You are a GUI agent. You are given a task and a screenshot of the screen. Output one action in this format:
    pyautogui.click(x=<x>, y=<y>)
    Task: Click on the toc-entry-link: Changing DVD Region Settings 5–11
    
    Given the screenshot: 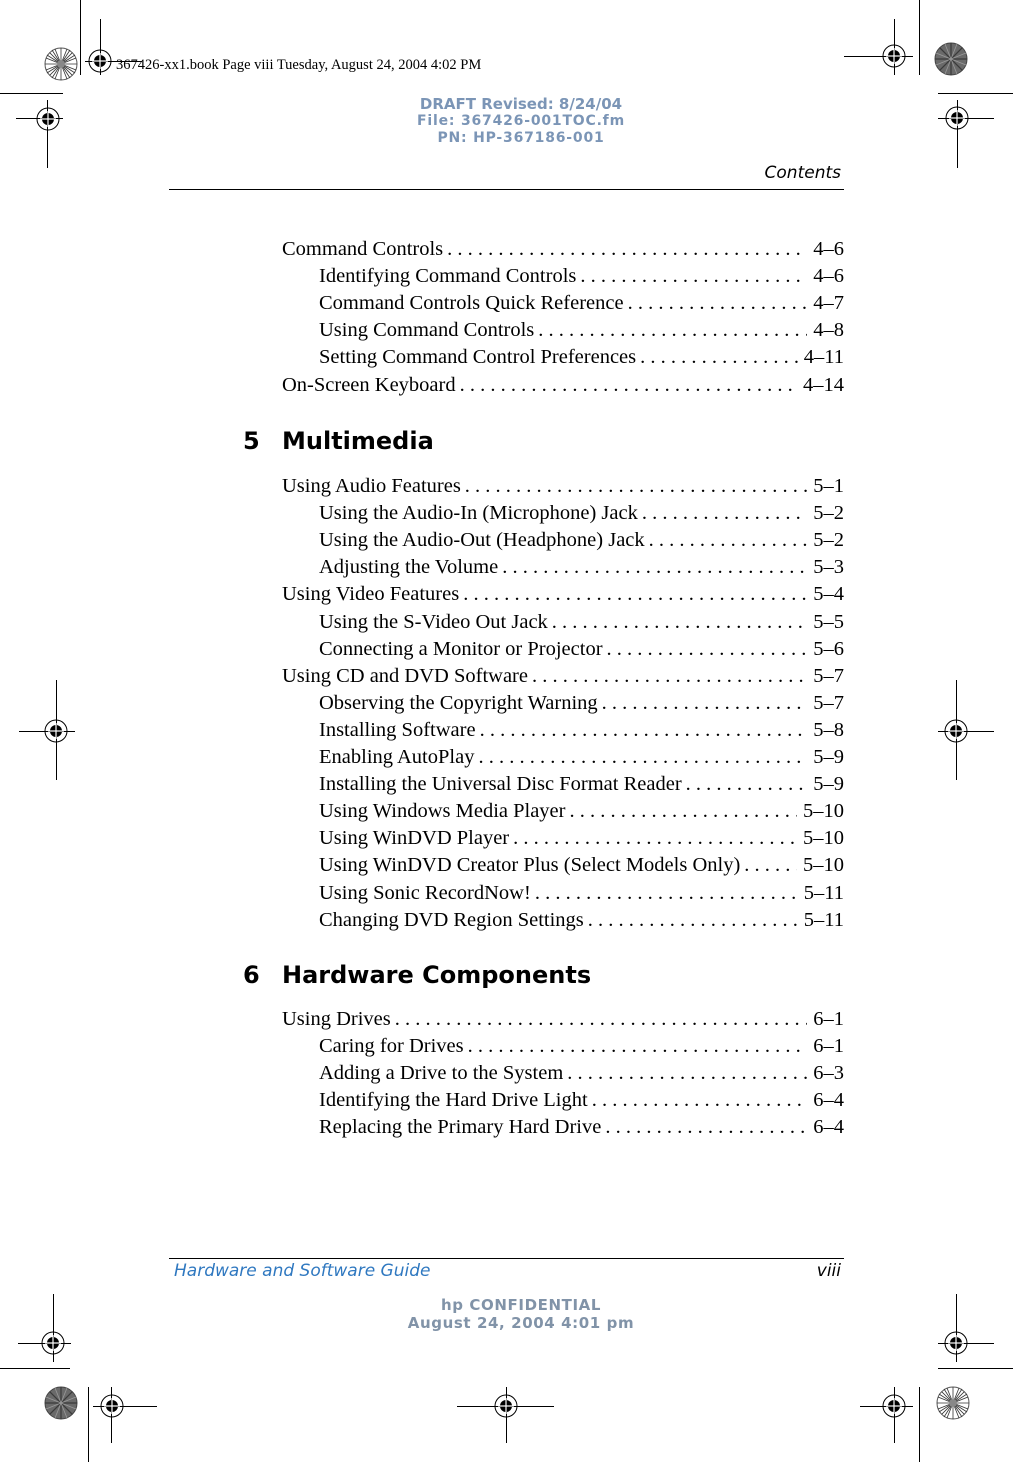 What is the action you would take?
    pyautogui.click(x=581, y=920)
    